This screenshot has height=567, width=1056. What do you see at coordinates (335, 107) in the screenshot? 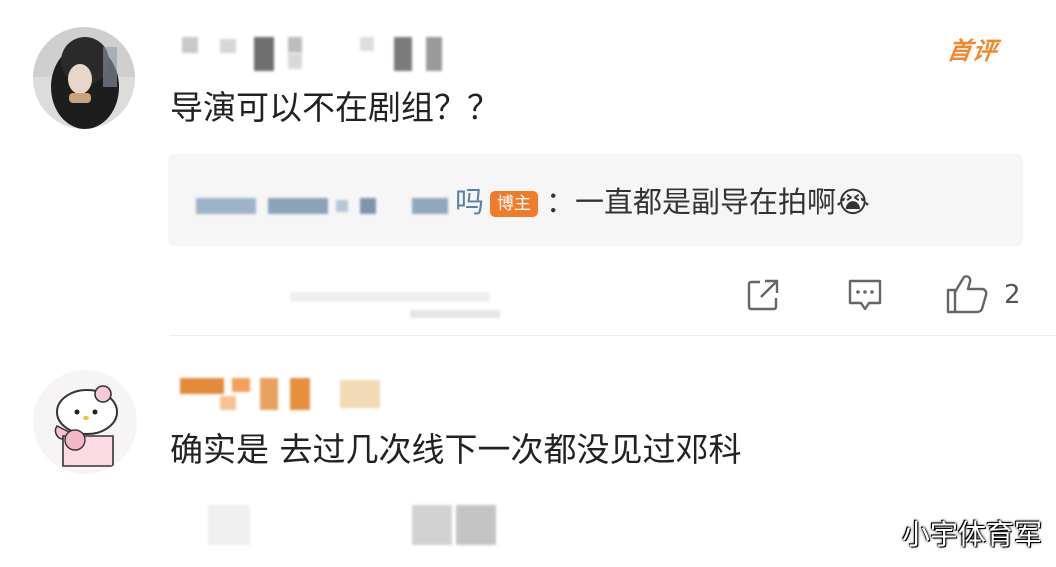
I see `comment-text: 导演可以不在剧组？？` at bounding box center [335, 107].